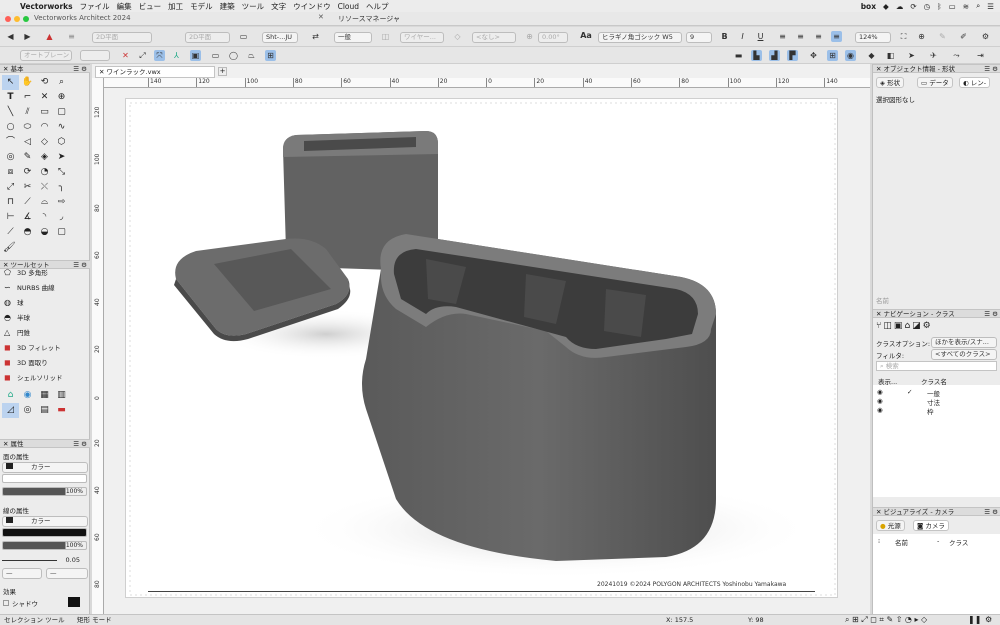 Image resolution: width=1000 pixels, height=625 pixels. I want to click on menu-item: 文字, so click(278, 6).